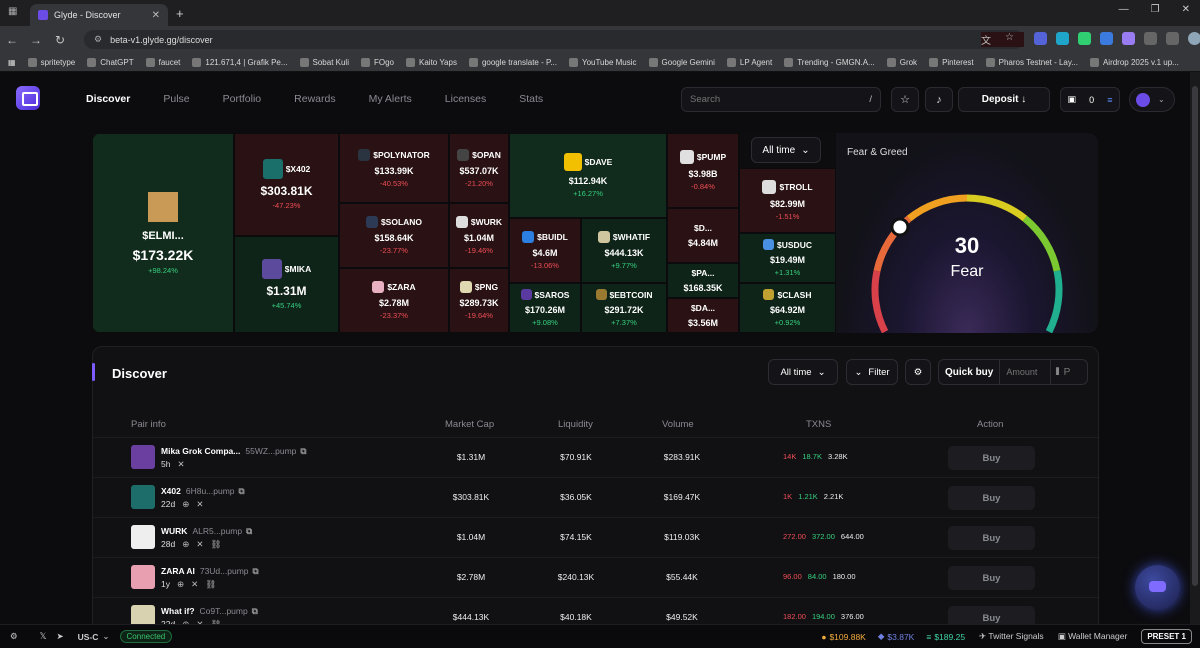 The image size is (1200, 648). Describe the element at coordinates (1157, 587) in the screenshot. I see `assistant-bot-button` at that location.